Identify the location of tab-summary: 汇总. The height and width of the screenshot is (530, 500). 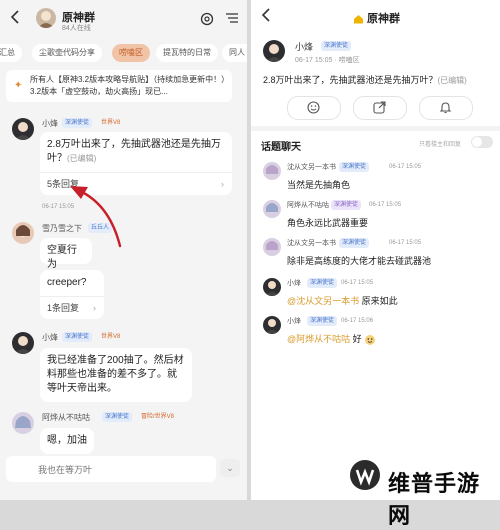
(11, 53).